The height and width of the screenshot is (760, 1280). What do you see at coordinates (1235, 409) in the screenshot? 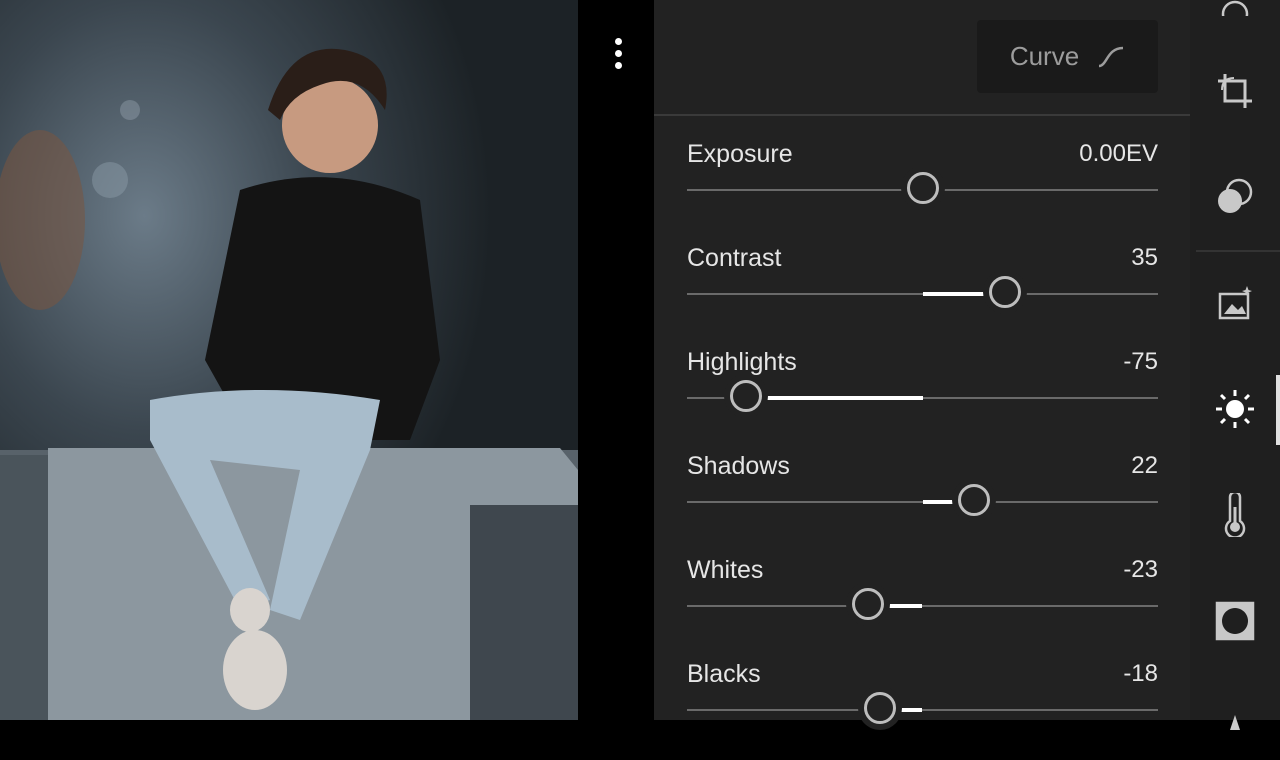
I see `light-icon` at bounding box center [1235, 409].